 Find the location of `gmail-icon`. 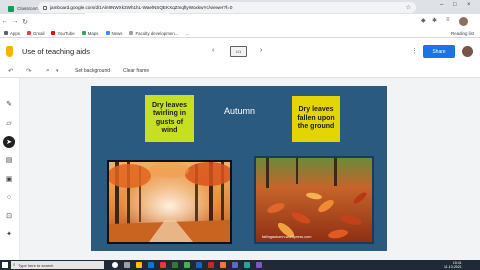

gmail-icon is located at coordinates (29, 33).